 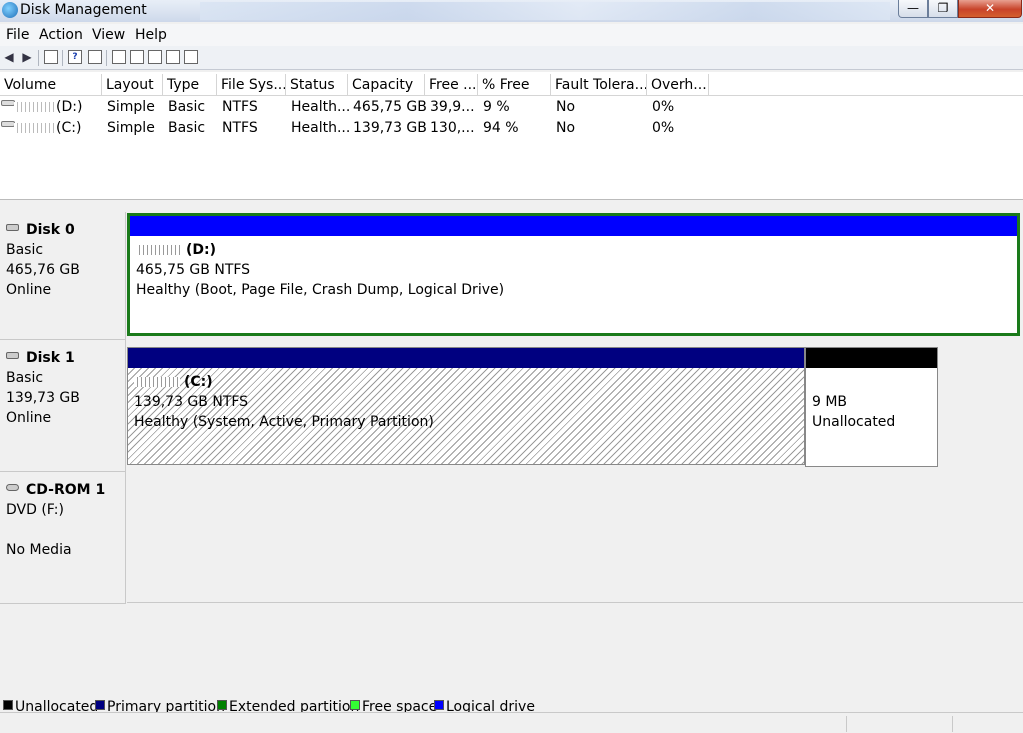 I want to click on disk-size: 139,73 GB, so click(x=43, y=398).